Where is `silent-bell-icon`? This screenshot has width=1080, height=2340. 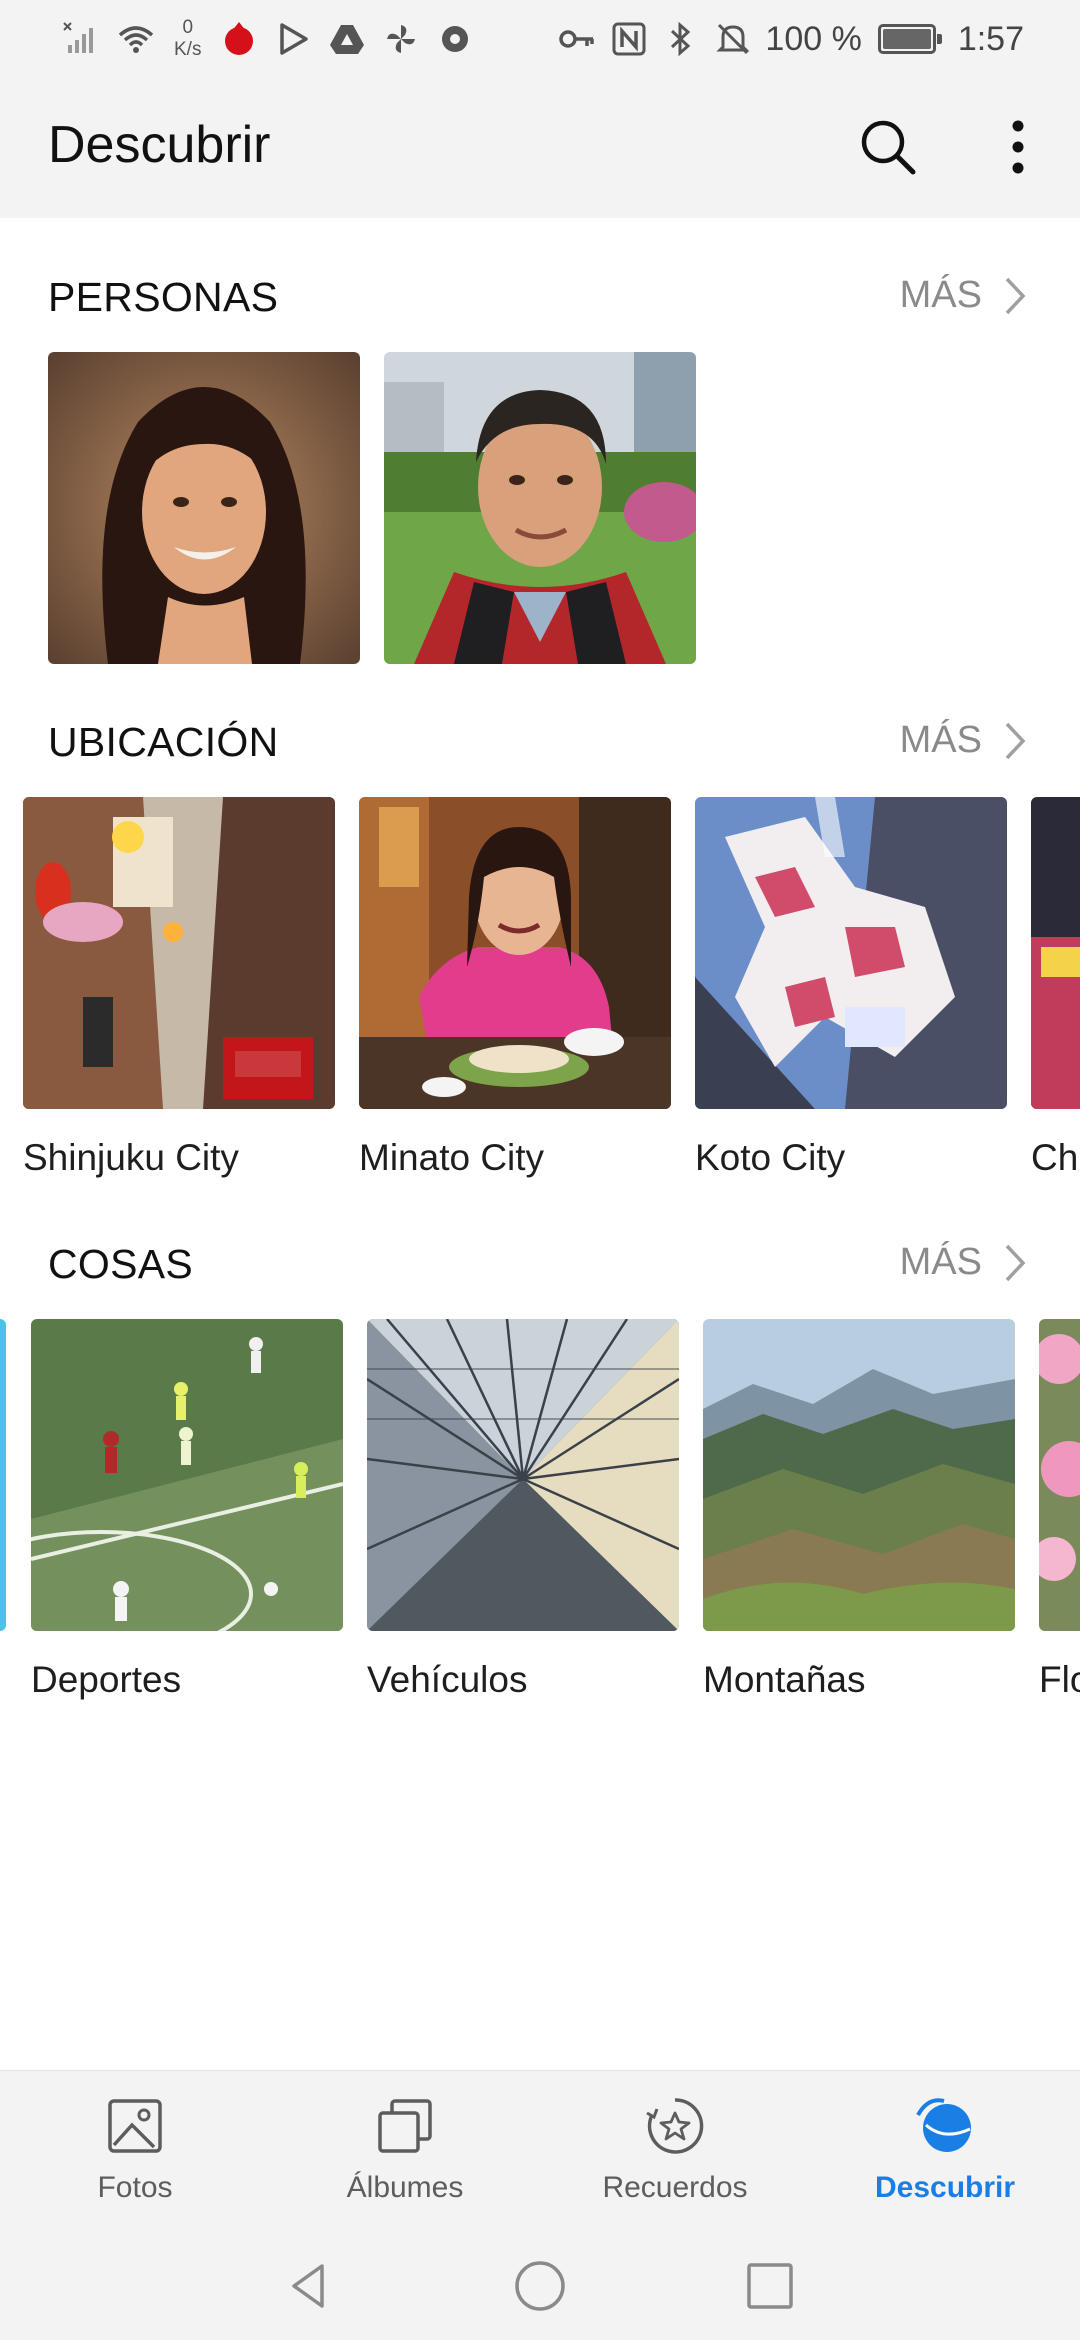 silent-bell-icon is located at coordinates (733, 39).